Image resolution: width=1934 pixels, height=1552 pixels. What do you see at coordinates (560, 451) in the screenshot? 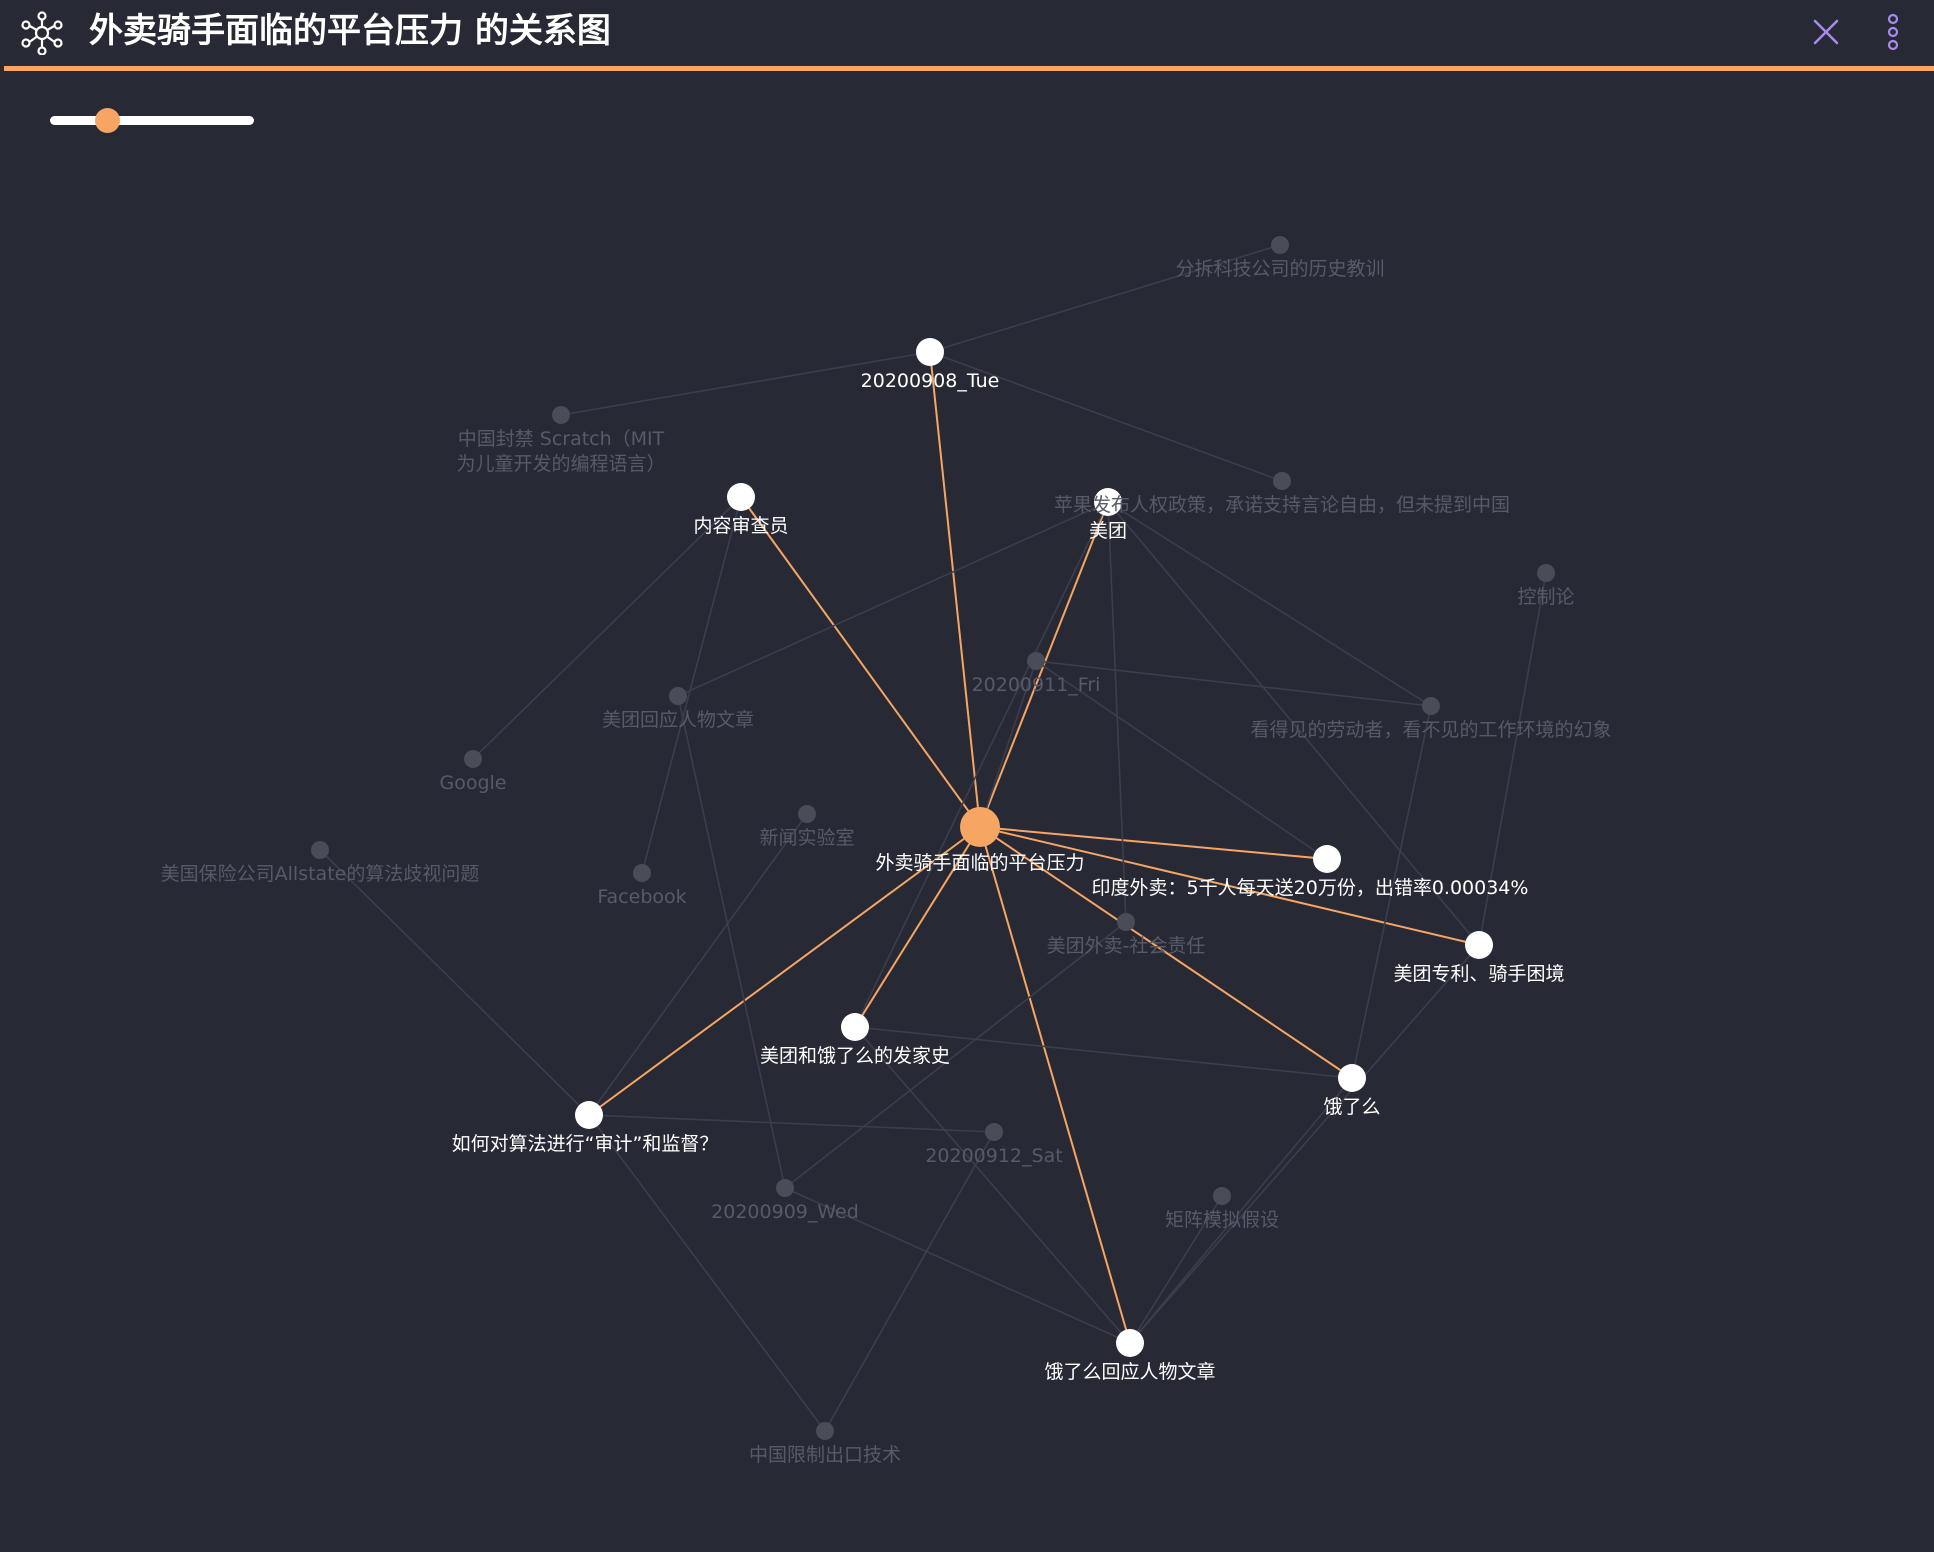
I see `graph-node-label-scratch: 中国封禁 Scratch（MIT 为儿童开发的编程语言）` at bounding box center [560, 451].